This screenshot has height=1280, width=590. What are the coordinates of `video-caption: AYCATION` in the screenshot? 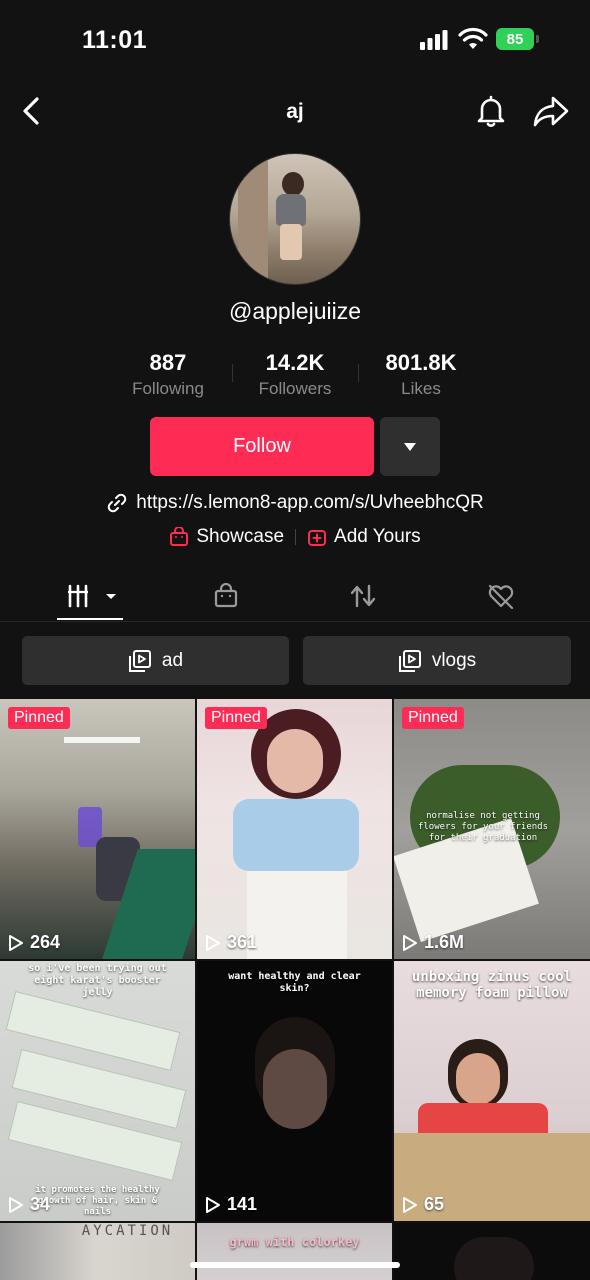 It's located at (127, 1231).